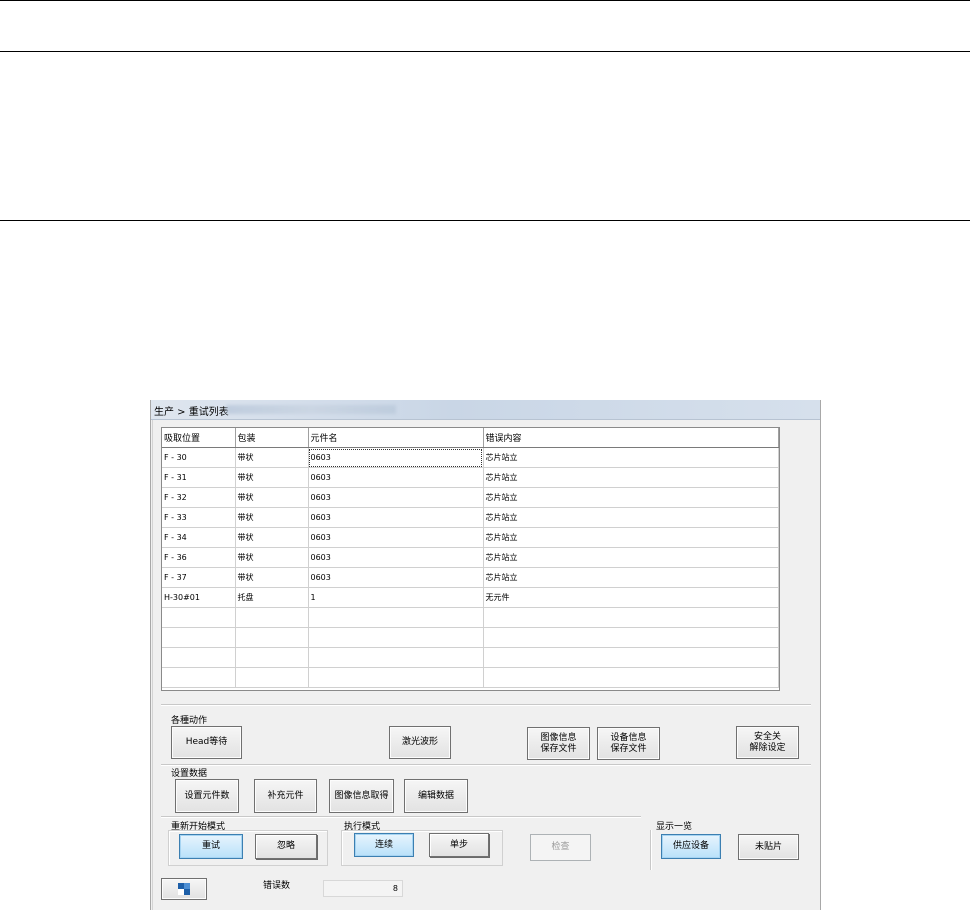 This screenshot has width=970, height=910. Describe the element at coordinates (628, 743) in the screenshot. I see `save-device-info-button: 设备信息 保存文件` at that location.